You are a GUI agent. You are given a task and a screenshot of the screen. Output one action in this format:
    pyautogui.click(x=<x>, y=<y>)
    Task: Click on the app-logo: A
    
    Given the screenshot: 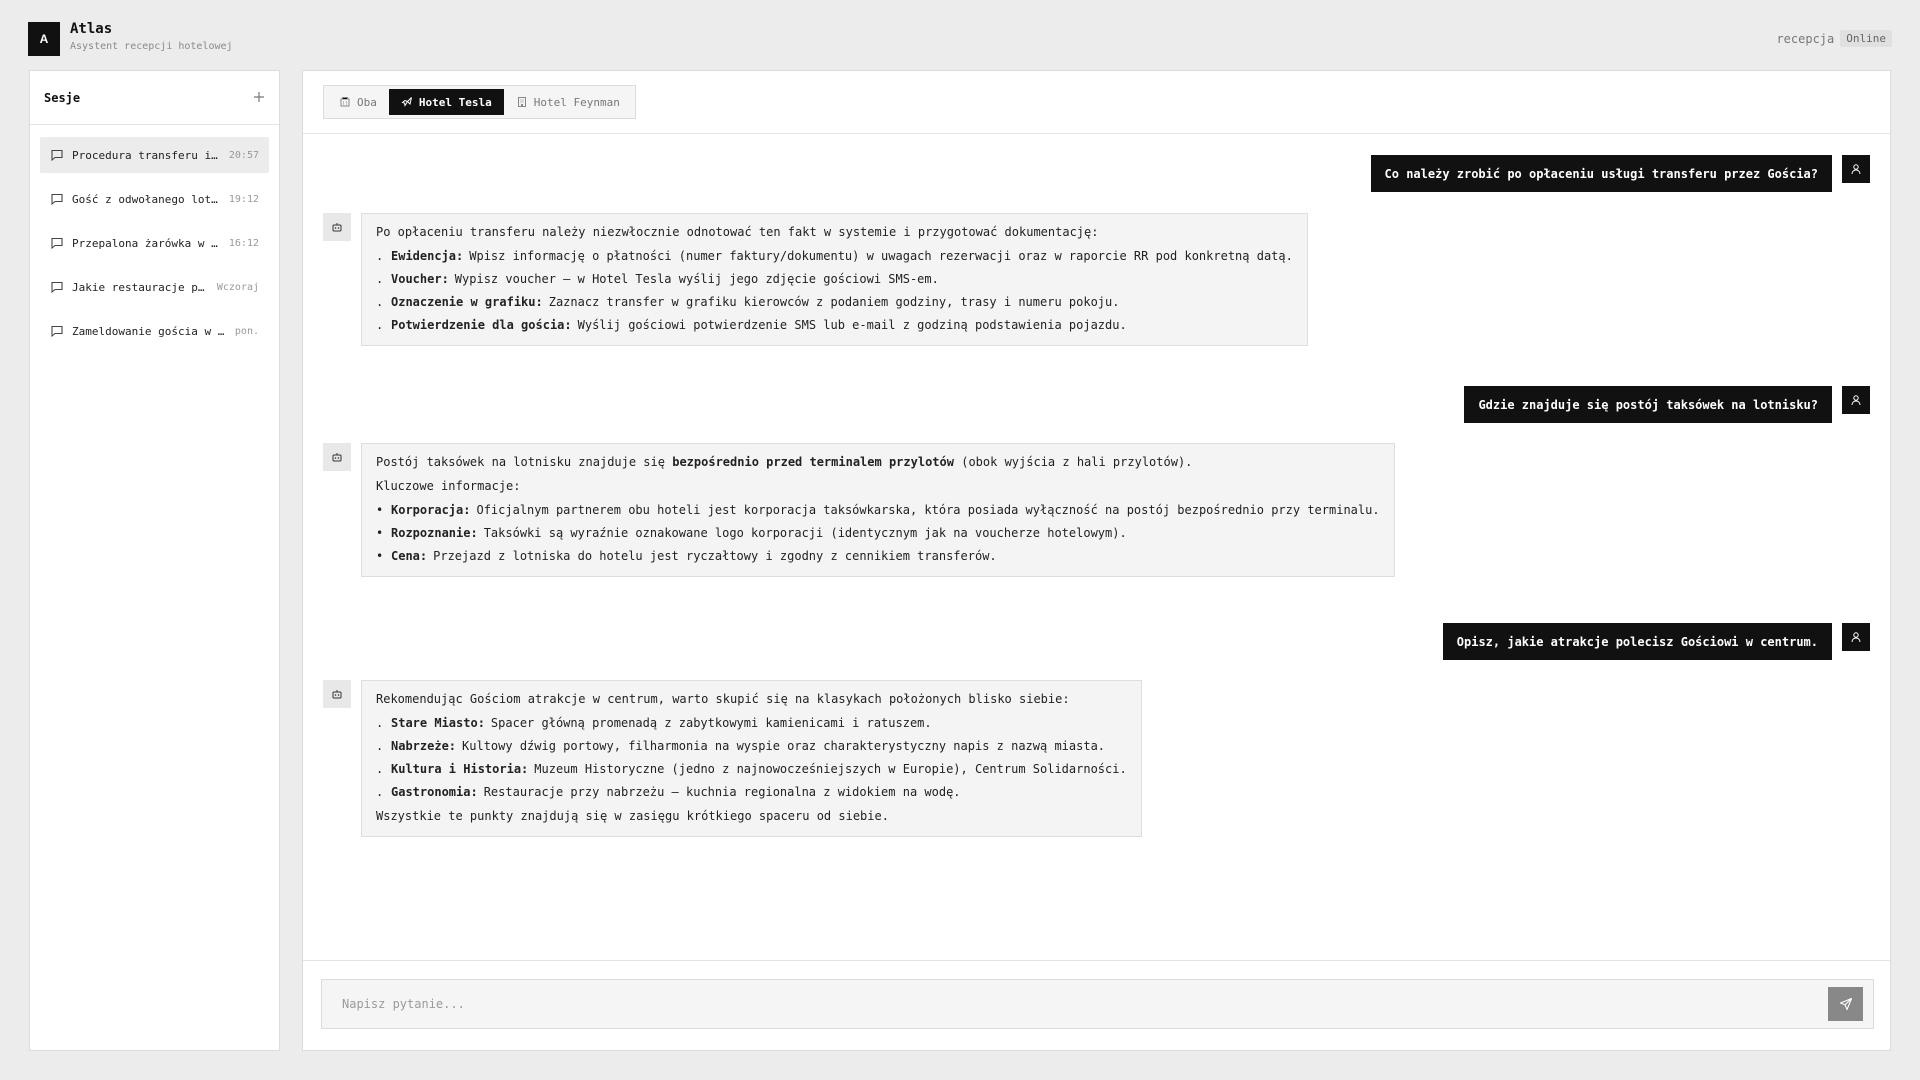 What is the action you would take?
    pyautogui.click(x=44, y=39)
    